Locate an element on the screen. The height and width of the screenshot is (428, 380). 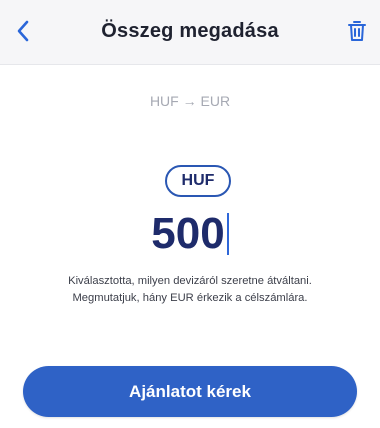
request-quote-label: Ajánlatot kérek is located at coordinates (190, 391).